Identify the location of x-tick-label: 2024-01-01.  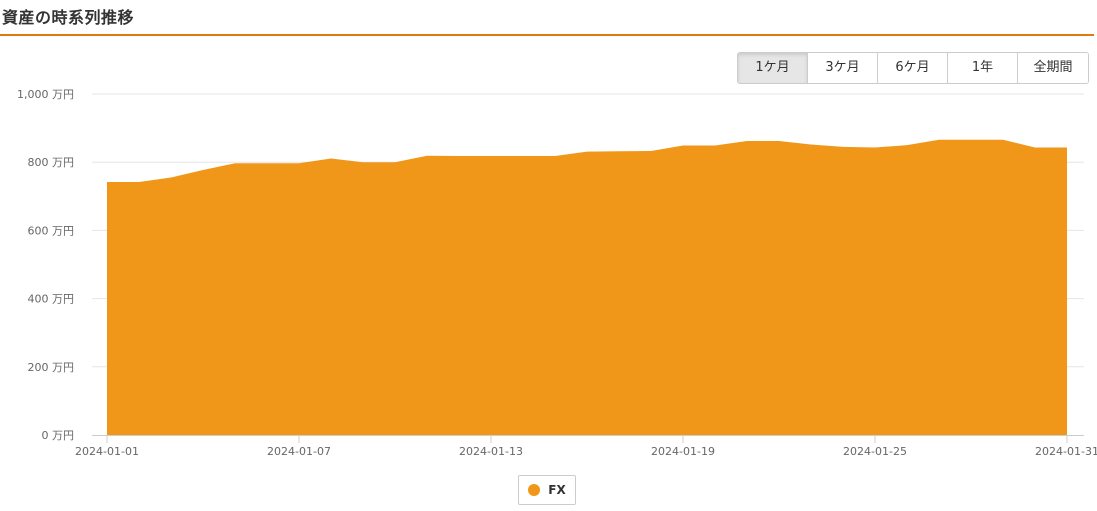
(107, 451).